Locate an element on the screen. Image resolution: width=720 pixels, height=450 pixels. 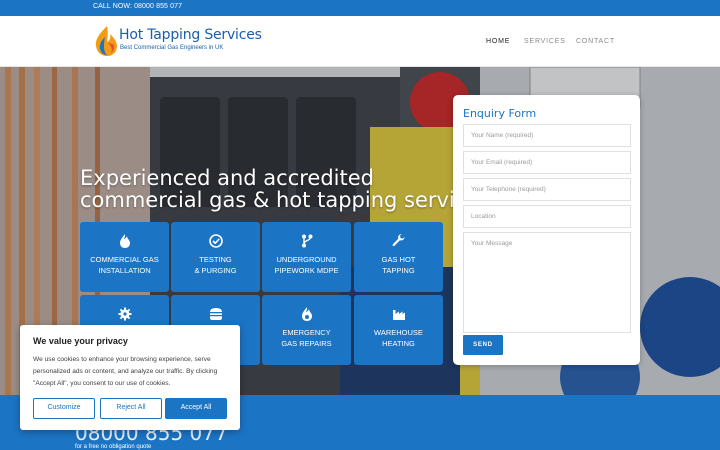
service-tile-label: UNDERGROUND PIPEWORK MDPE is located at coordinates (306, 265).